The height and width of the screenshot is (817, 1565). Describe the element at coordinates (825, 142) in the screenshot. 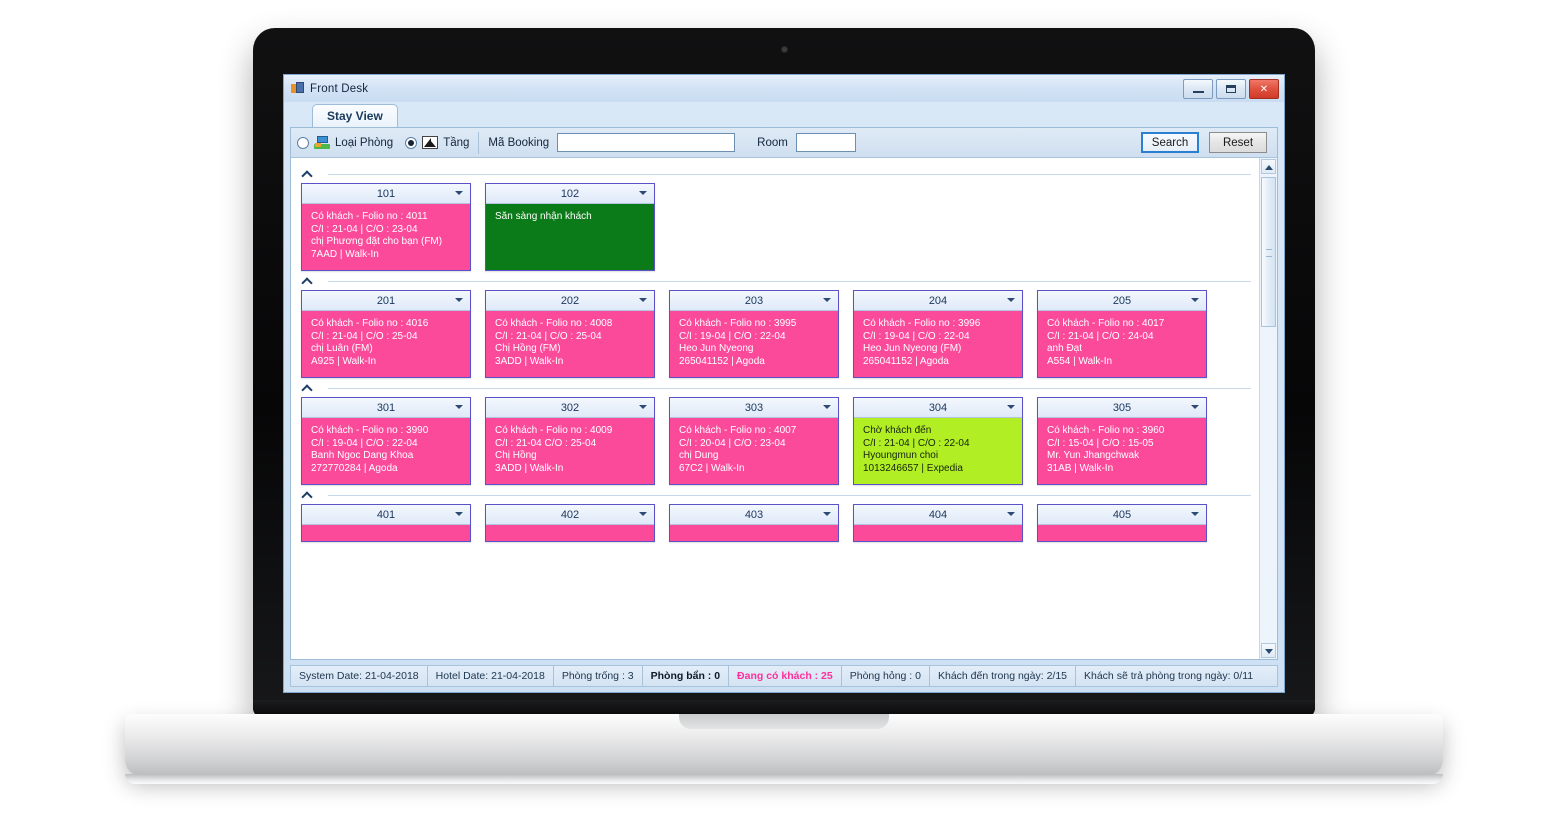

I see `room-input` at that location.